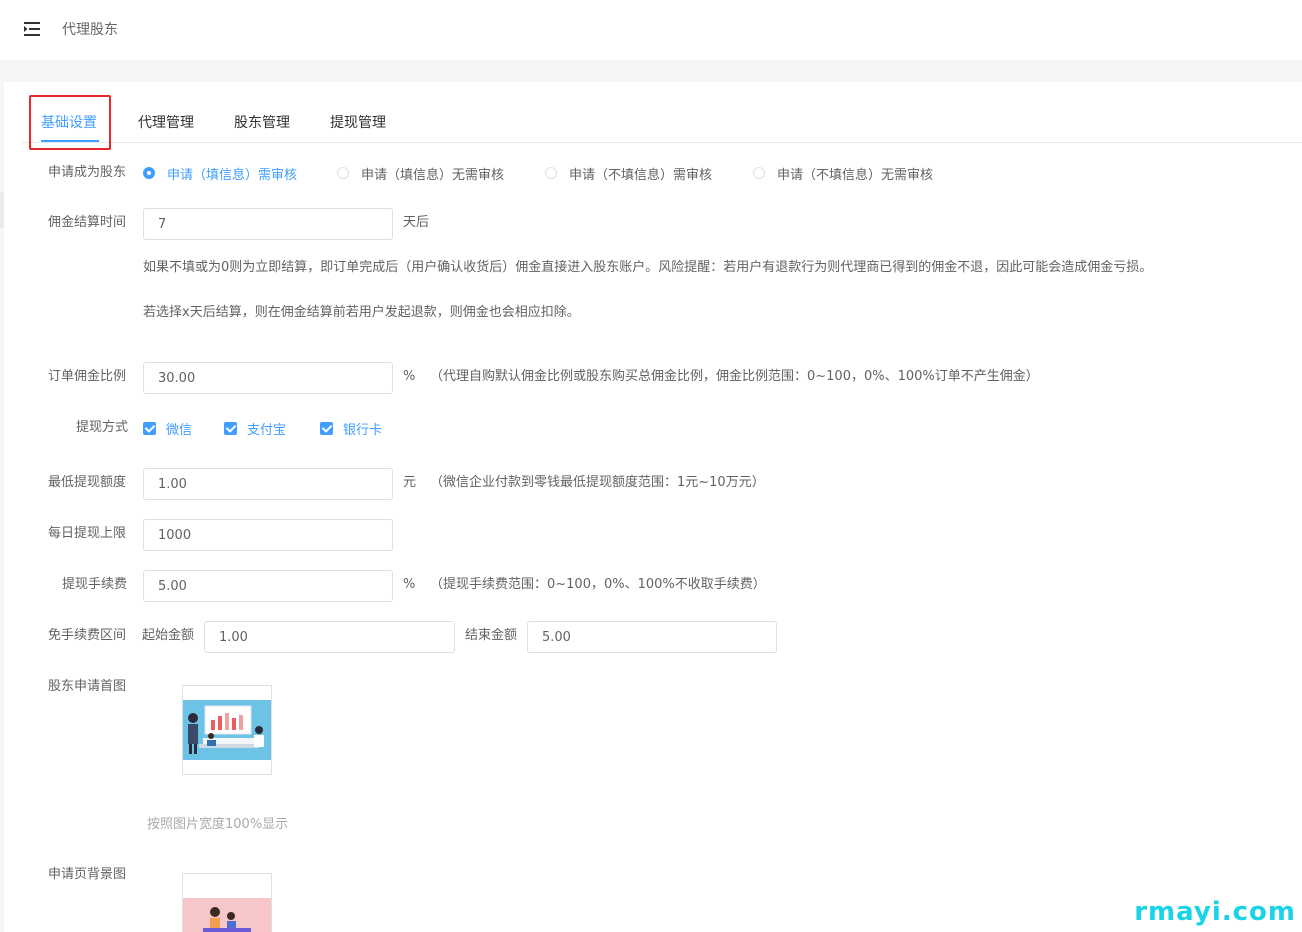  I want to click on free-range-label: 免手续费区间, so click(87, 635).